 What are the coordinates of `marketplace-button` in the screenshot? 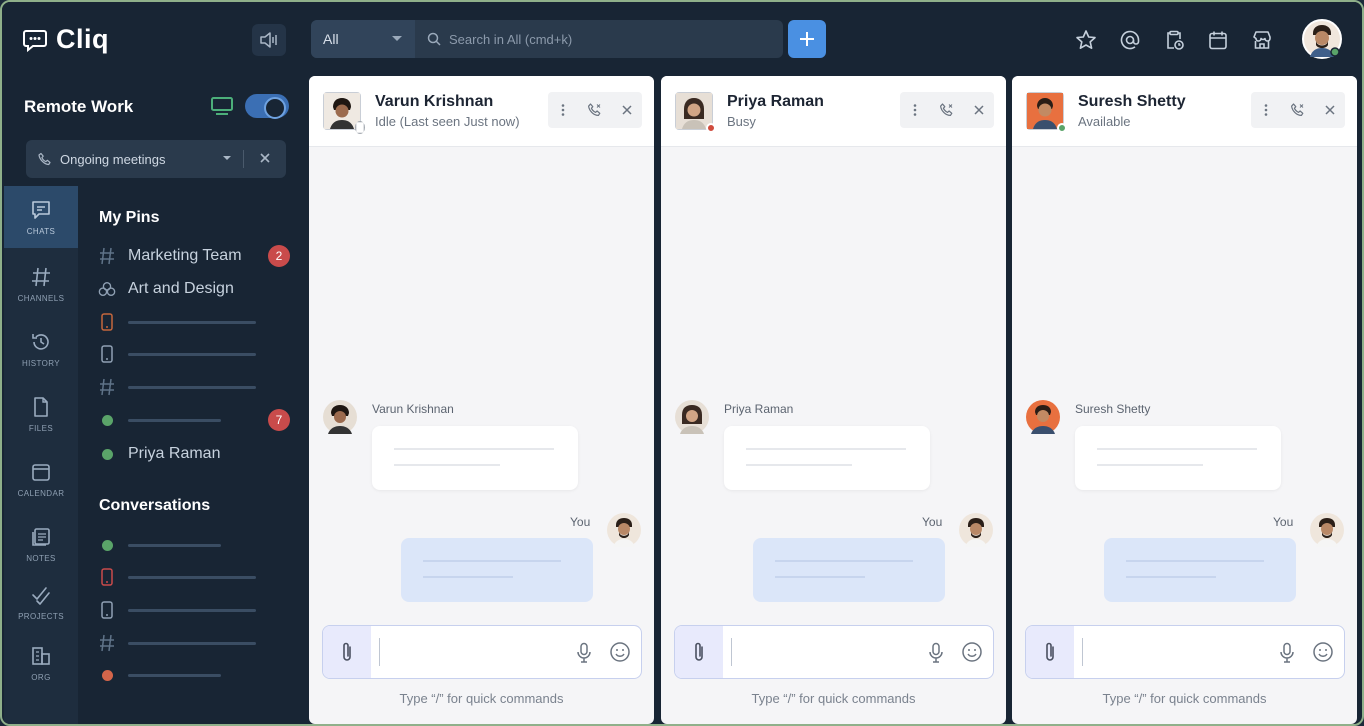 It's located at (1262, 40).